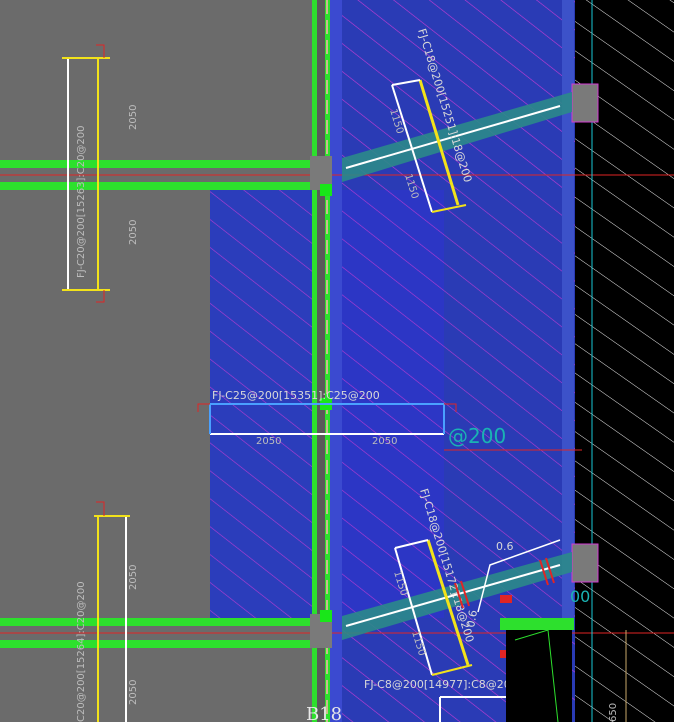  What do you see at coordinates (477, 436) in the screenshot?
I see `cyan-center-label: @200` at bounding box center [477, 436].